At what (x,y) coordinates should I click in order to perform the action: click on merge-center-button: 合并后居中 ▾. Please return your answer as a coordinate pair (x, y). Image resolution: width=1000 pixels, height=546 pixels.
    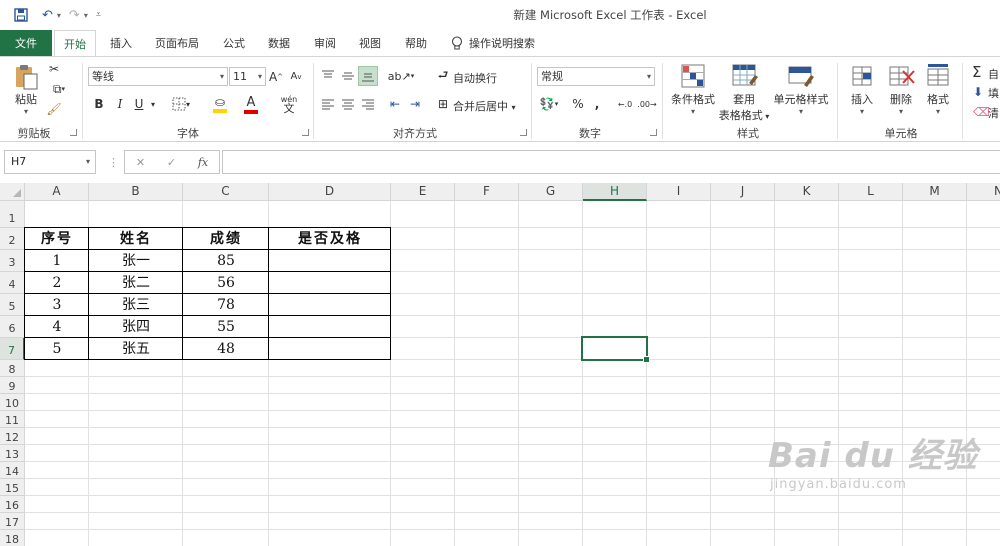
    Looking at the image, I should click on (484, 106).